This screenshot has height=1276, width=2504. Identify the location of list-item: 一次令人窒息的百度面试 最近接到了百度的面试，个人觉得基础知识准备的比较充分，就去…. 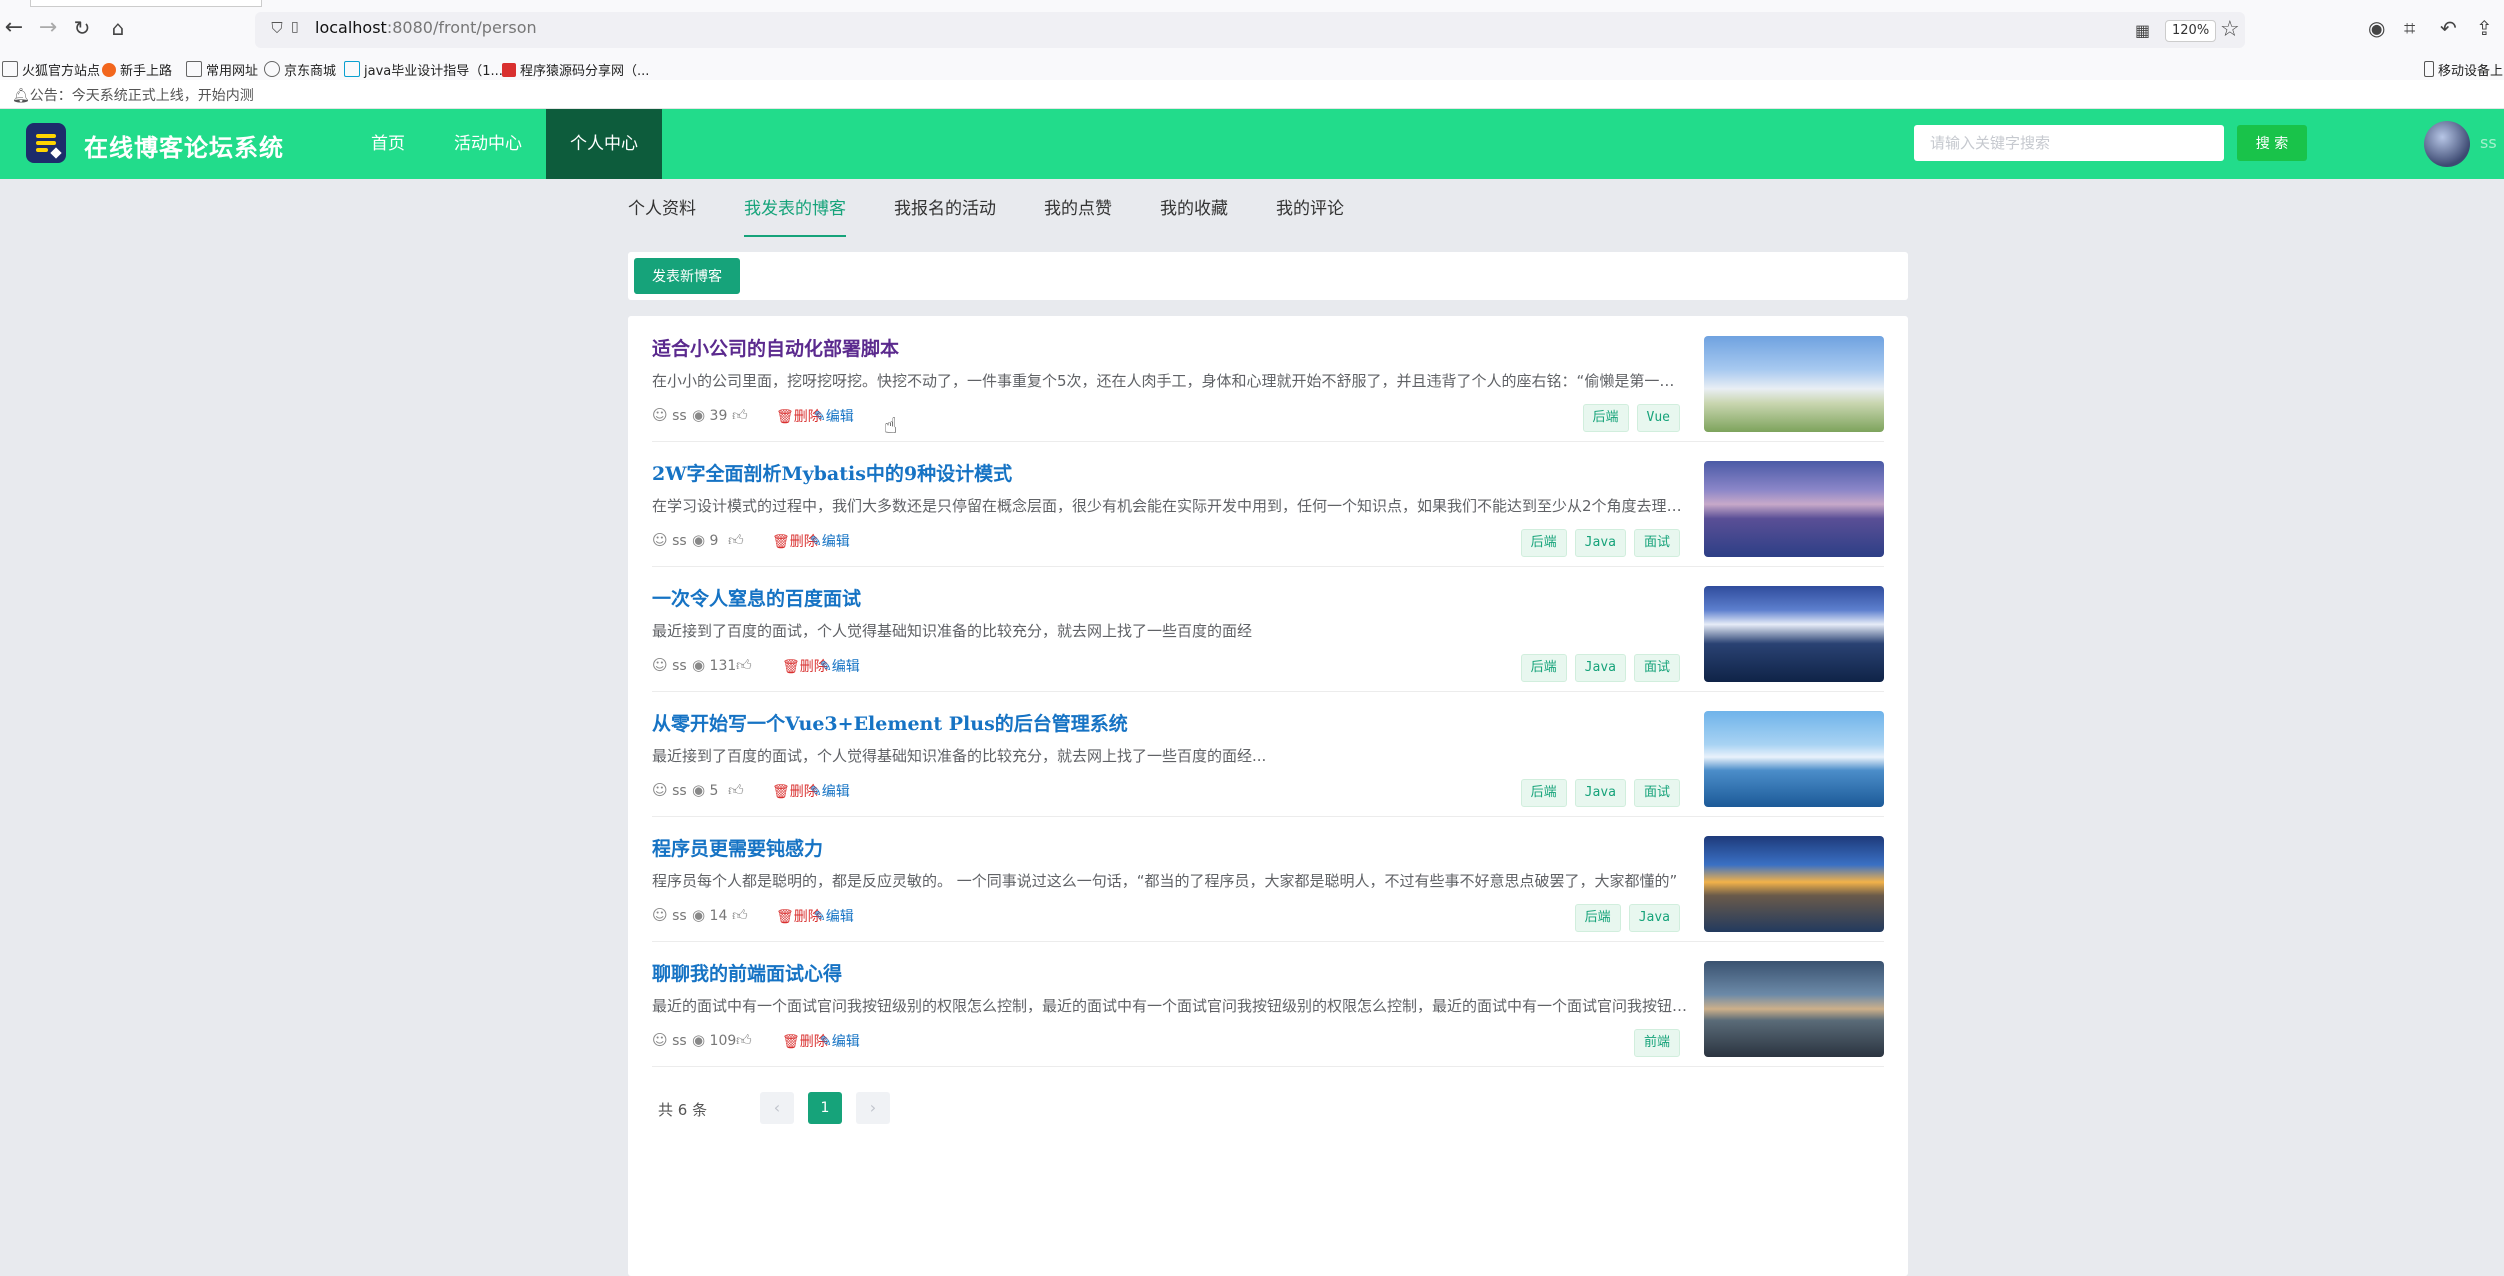
(1268, 629).